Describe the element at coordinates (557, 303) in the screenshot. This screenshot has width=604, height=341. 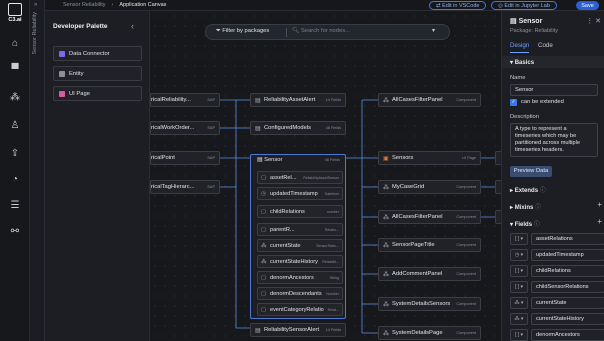
I see `inspector-field-row: ⁂ ▾ currentState` at that location.